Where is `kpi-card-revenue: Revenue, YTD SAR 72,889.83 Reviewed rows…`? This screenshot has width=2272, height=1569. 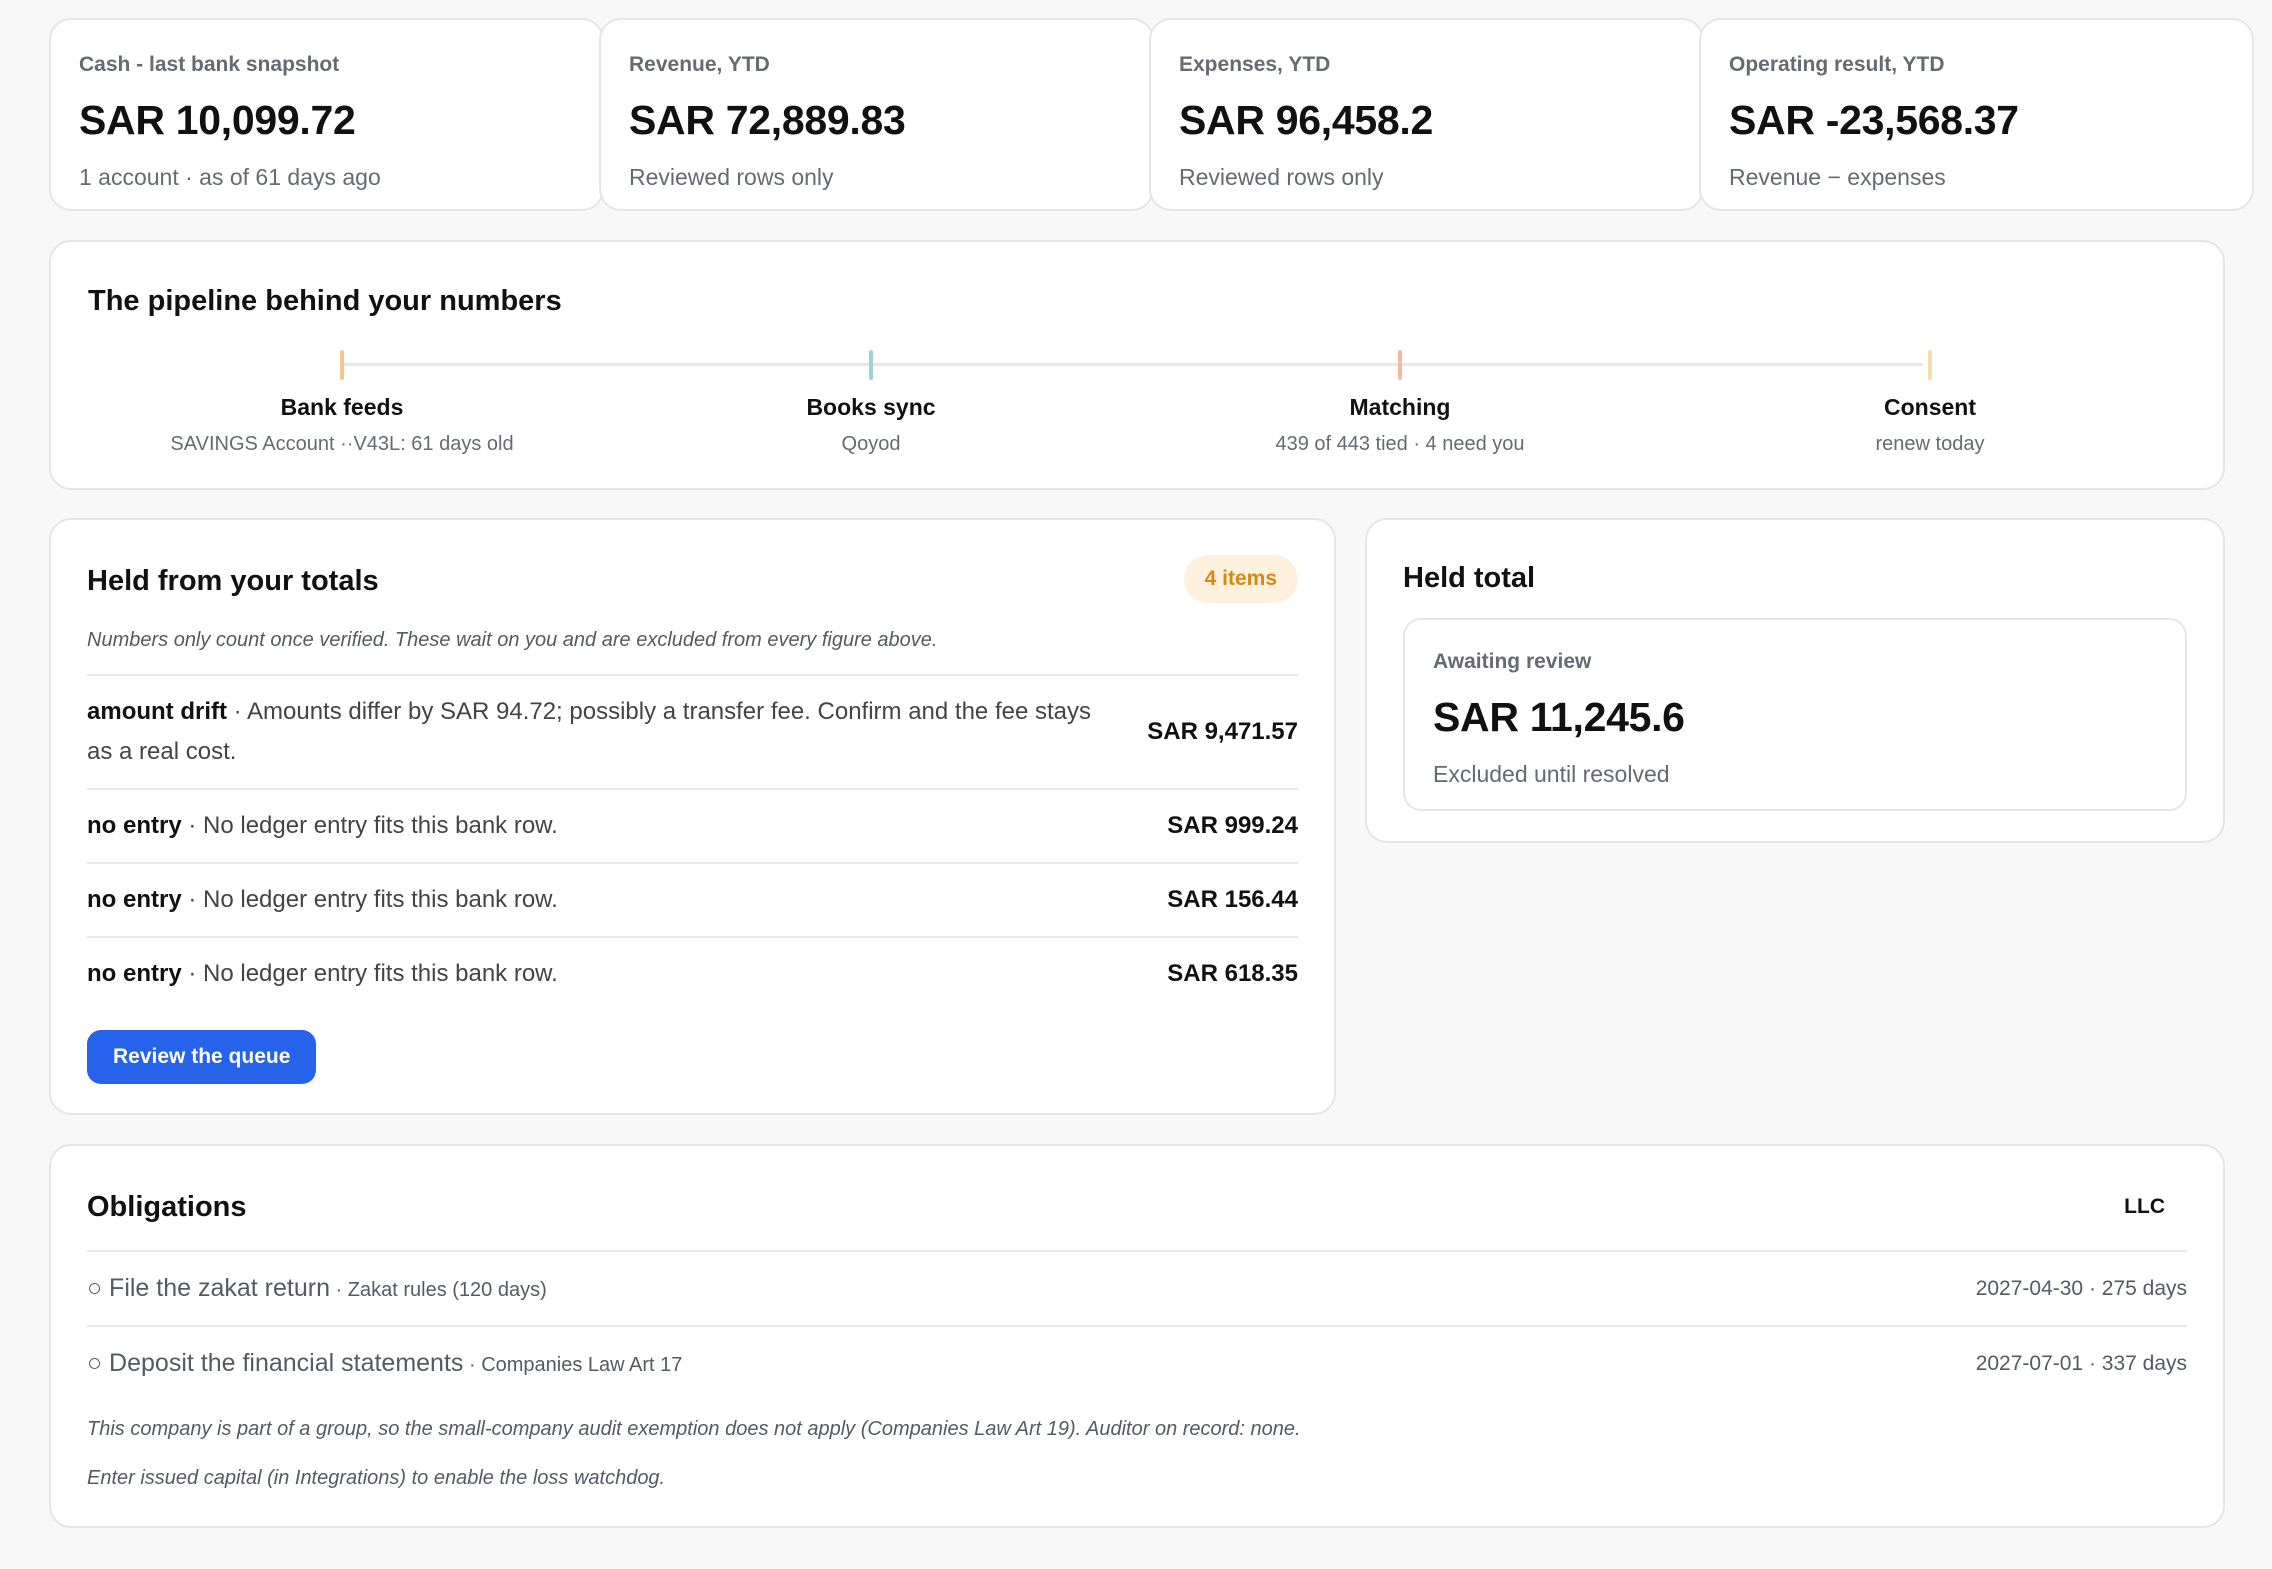
kpi-card-revenue: Revenue, YTD SAR 72,889.83 Reviewed rows… is located at coordinates (876, 114).